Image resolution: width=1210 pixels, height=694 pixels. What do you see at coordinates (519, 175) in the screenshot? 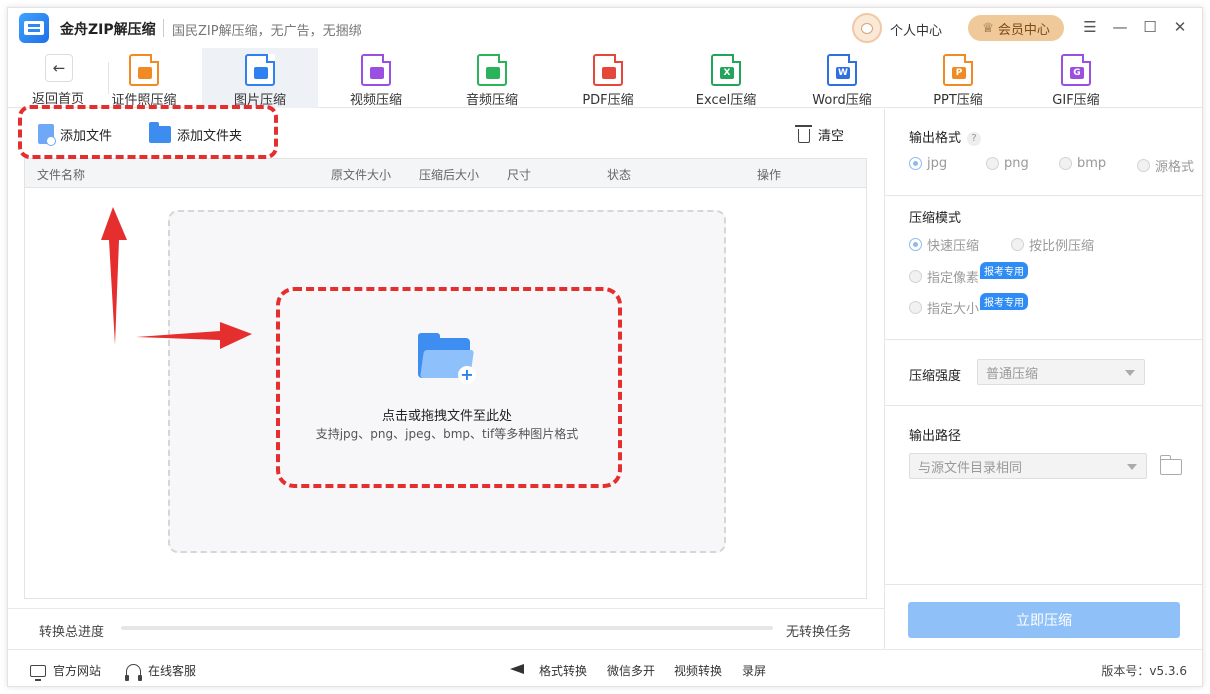
I see `column-header: 尺寸` at bounding box center [519, 175].